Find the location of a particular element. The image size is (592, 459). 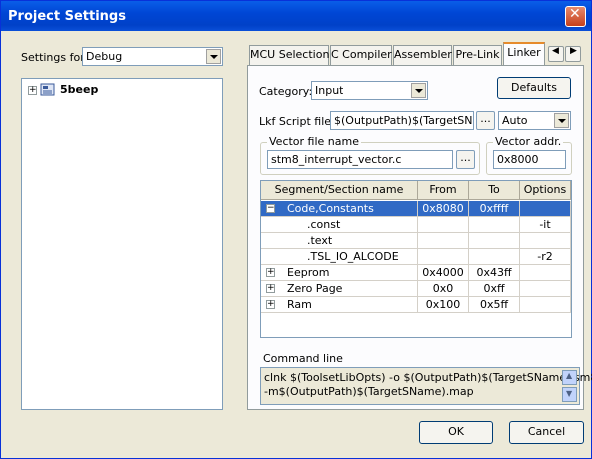

segment-name: .TSL_IO_ALCODE is located at coordinates (353, 256).